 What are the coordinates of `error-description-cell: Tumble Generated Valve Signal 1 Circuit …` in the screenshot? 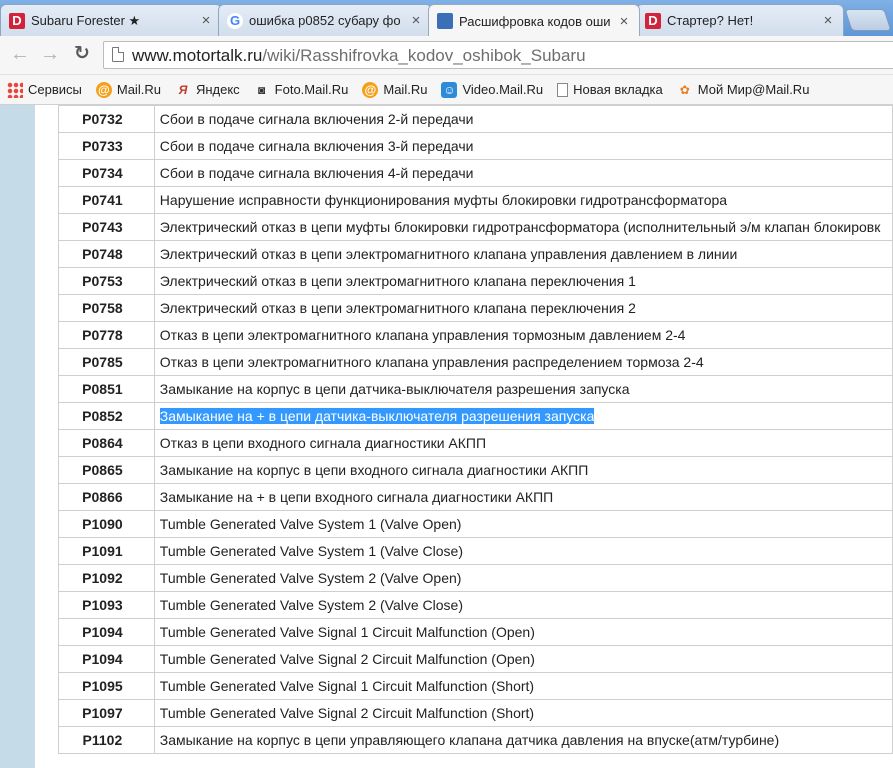 It's located at (523, 632).